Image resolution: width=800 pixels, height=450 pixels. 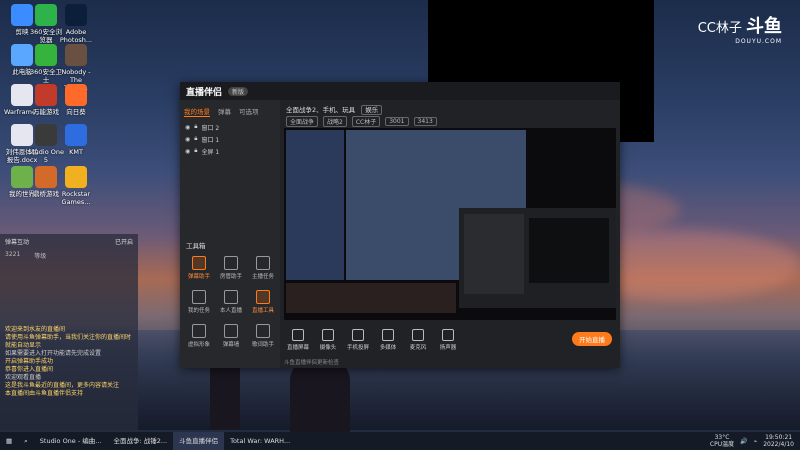 I want to click on chat-message: 欢迎来到水友的直播间, so click(x=35, y=329).